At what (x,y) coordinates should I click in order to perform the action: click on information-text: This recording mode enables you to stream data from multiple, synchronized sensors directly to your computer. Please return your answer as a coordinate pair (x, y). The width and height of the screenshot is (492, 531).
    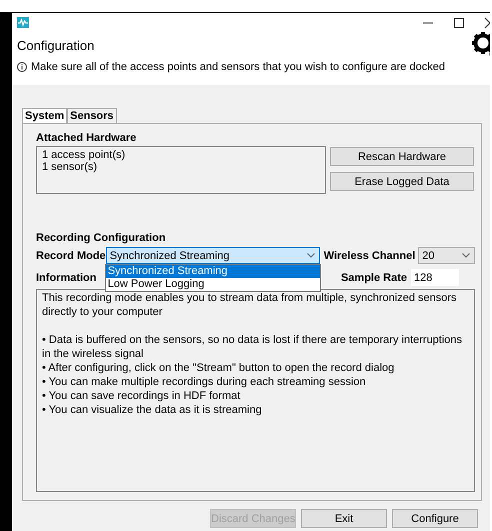
    Looking at the image, I should click on (250, 305).